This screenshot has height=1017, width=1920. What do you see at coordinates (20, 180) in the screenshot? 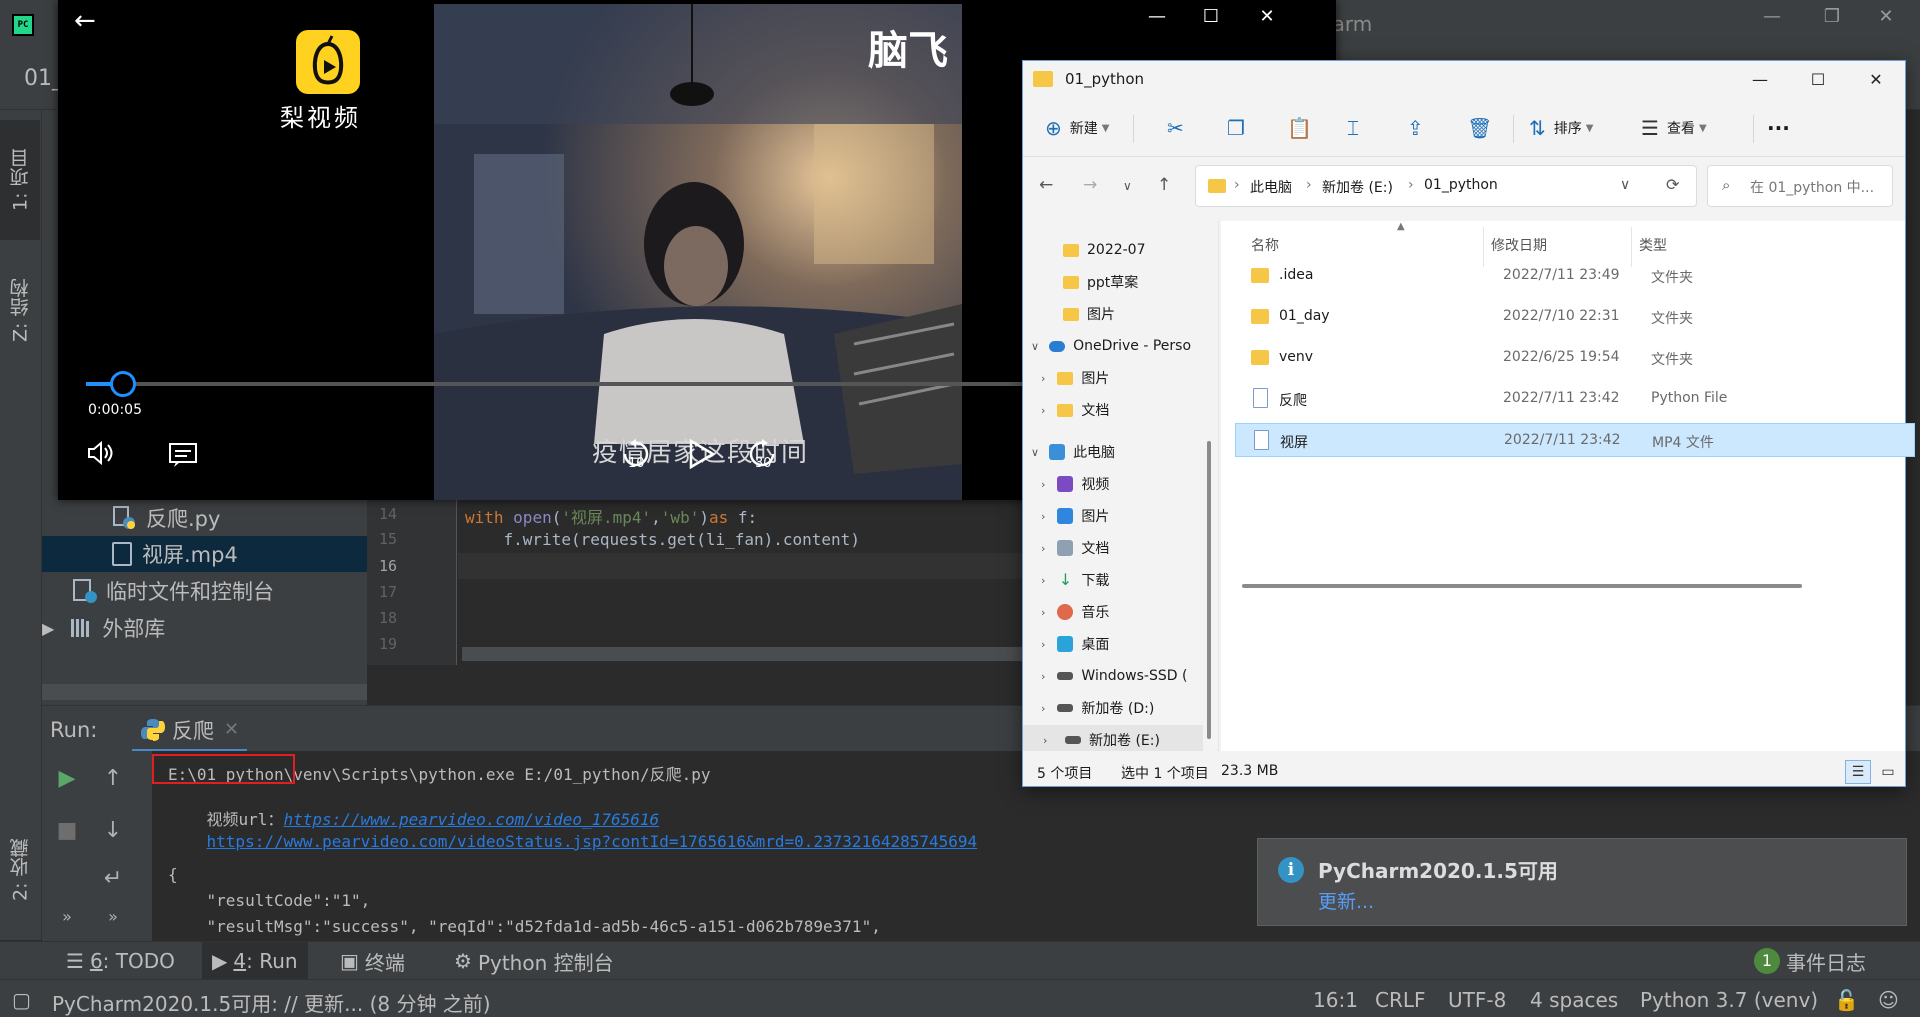
I see `tab-project: 1: 项目` at bounding box center [20, 180].